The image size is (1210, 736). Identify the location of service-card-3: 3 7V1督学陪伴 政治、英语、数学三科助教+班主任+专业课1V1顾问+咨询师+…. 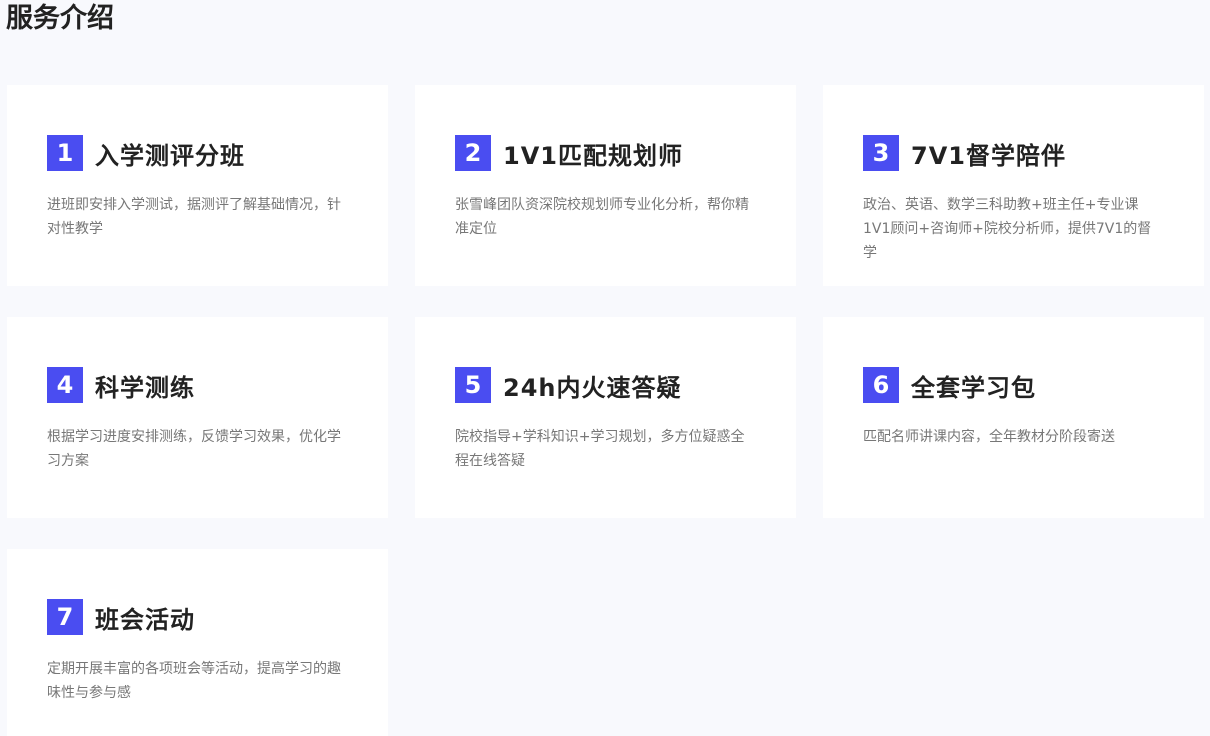
(1013, 185).